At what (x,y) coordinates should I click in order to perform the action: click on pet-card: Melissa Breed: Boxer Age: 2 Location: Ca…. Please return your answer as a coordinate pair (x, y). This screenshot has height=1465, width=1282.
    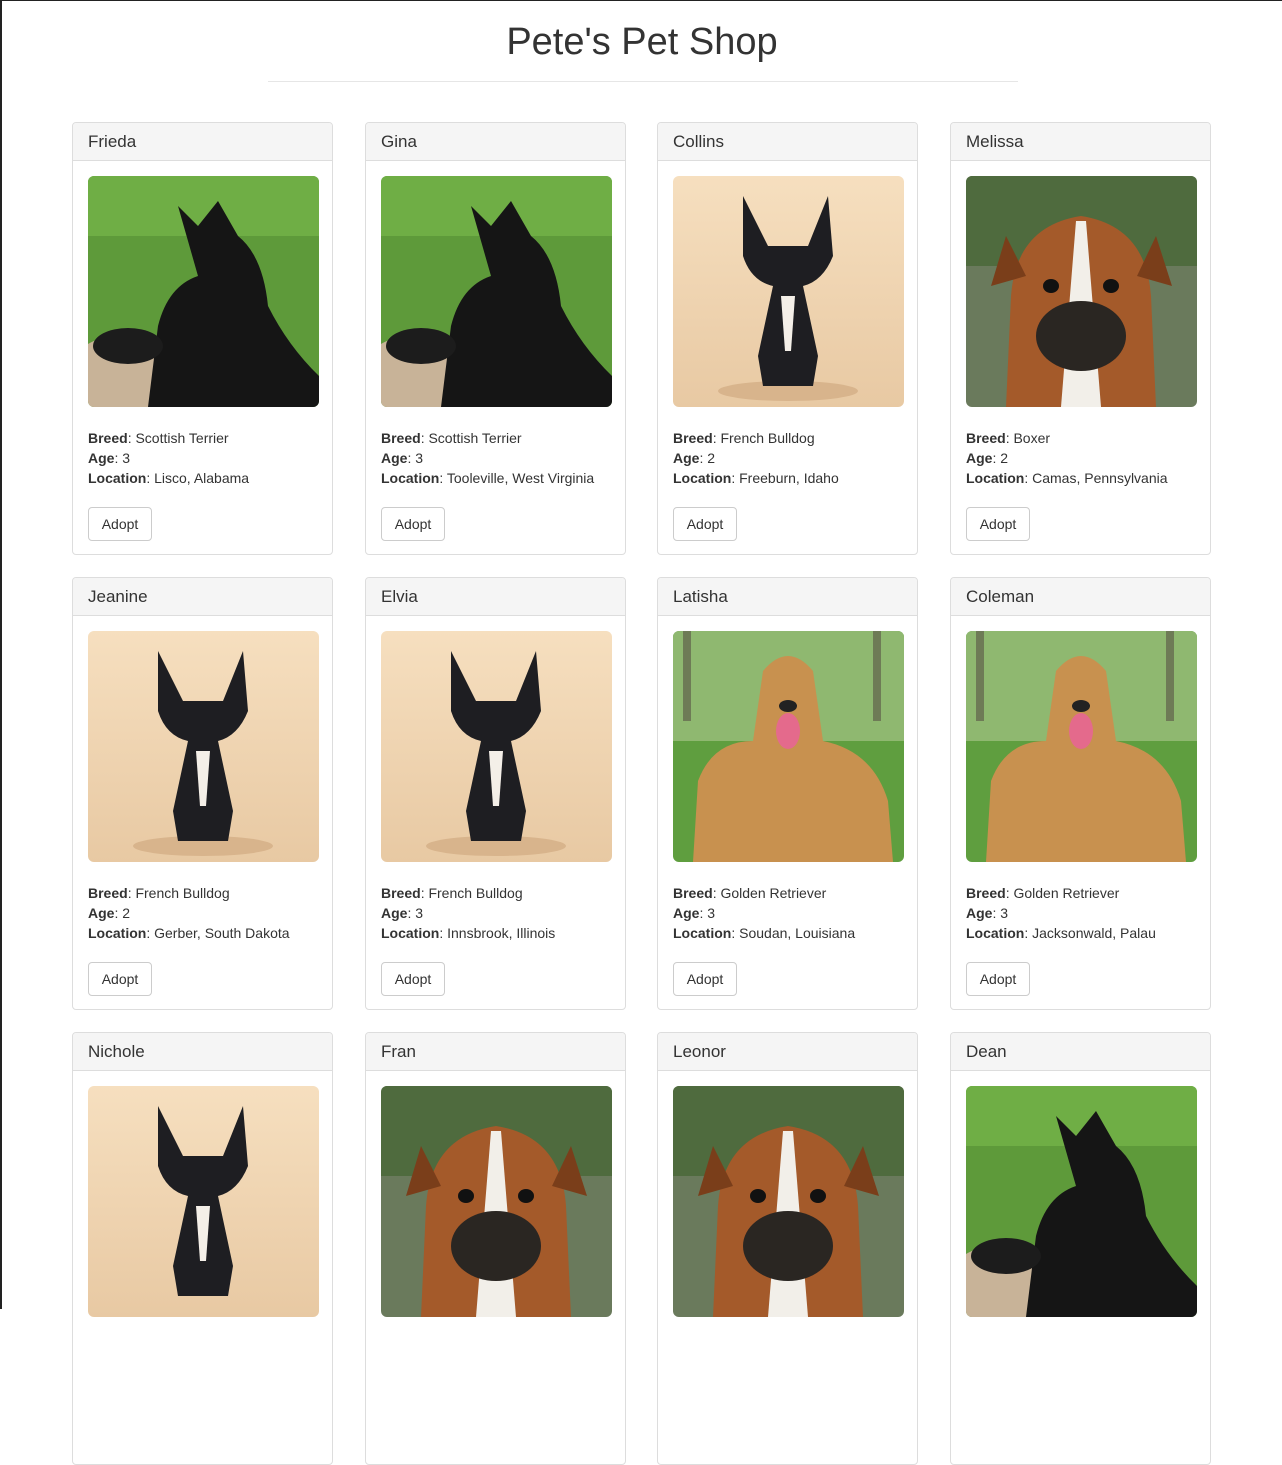
    Looking at the image, I should click on (1080, 338).